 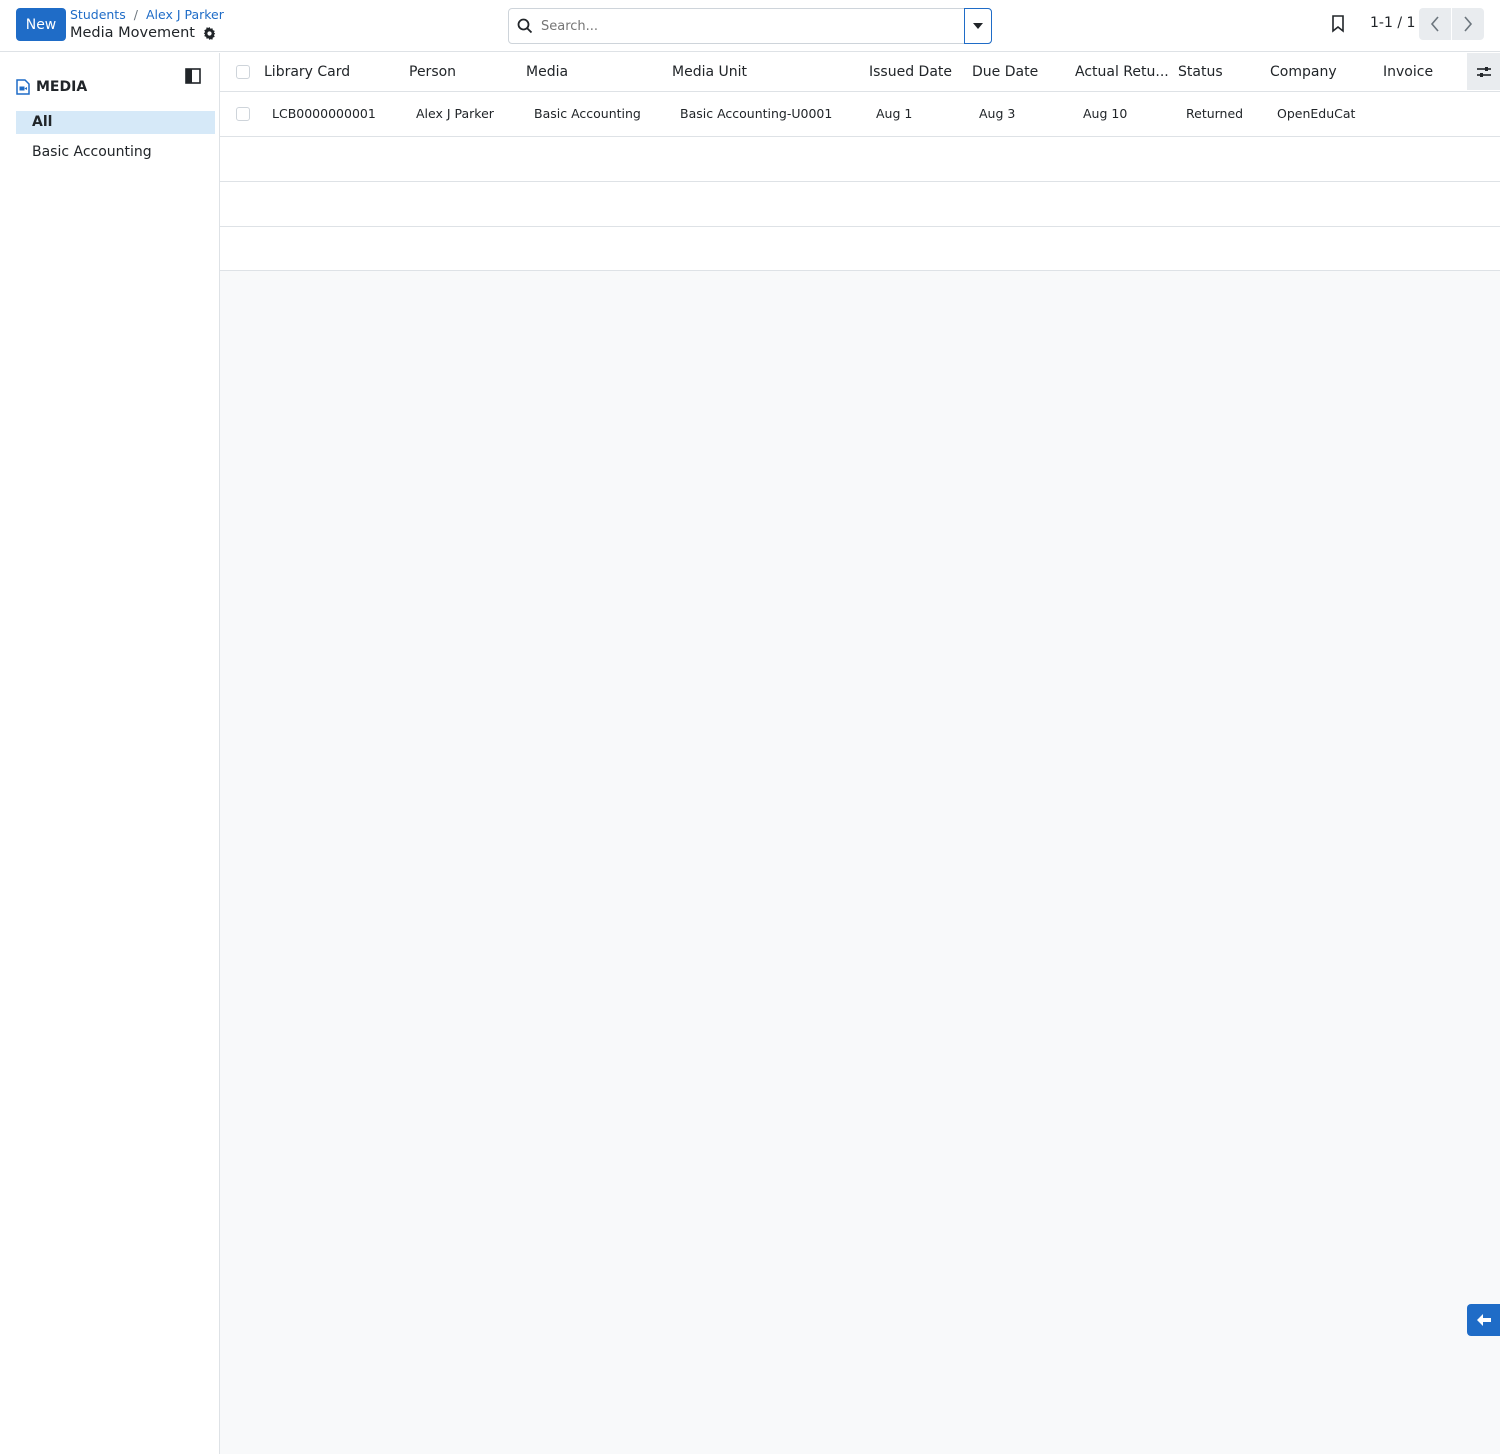 I want to click on arrow-left-icon, so click(x=1483, y=1320).